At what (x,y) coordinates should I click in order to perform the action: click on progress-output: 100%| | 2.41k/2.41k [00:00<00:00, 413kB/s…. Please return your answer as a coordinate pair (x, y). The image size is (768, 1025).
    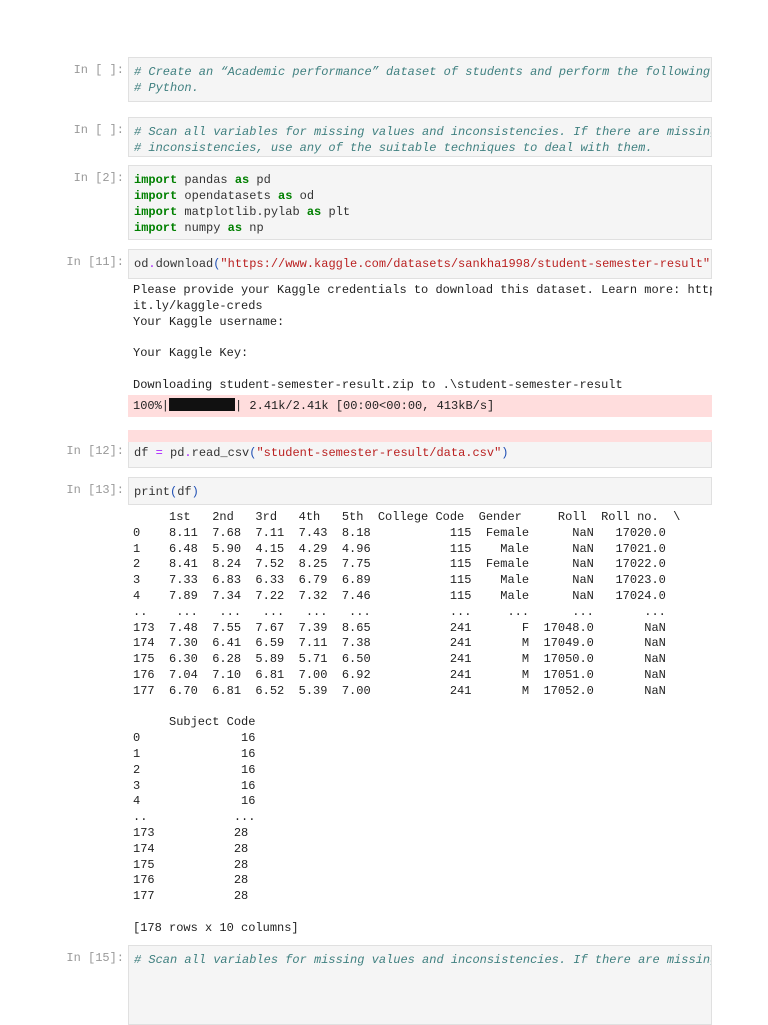
    Looking at the image, I should click on (420, 405).